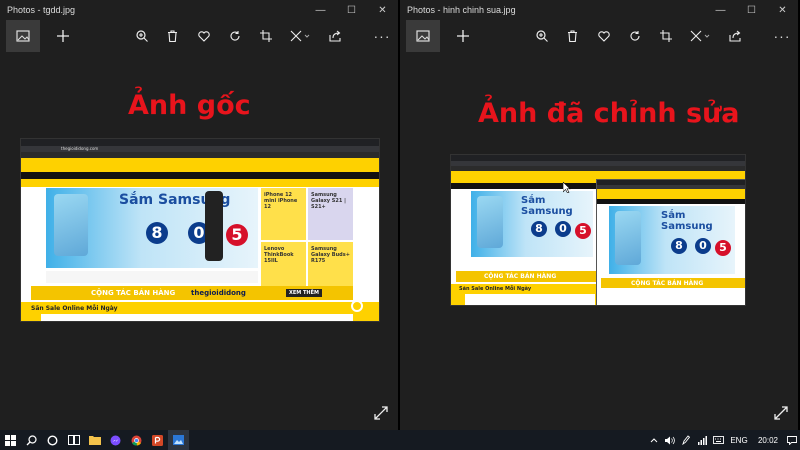 This screenshot has height=450, width=800. What do you see at coordinates (115, 440) in the screenshot?
I see `messenger-button` at bounding box center [115, 440].